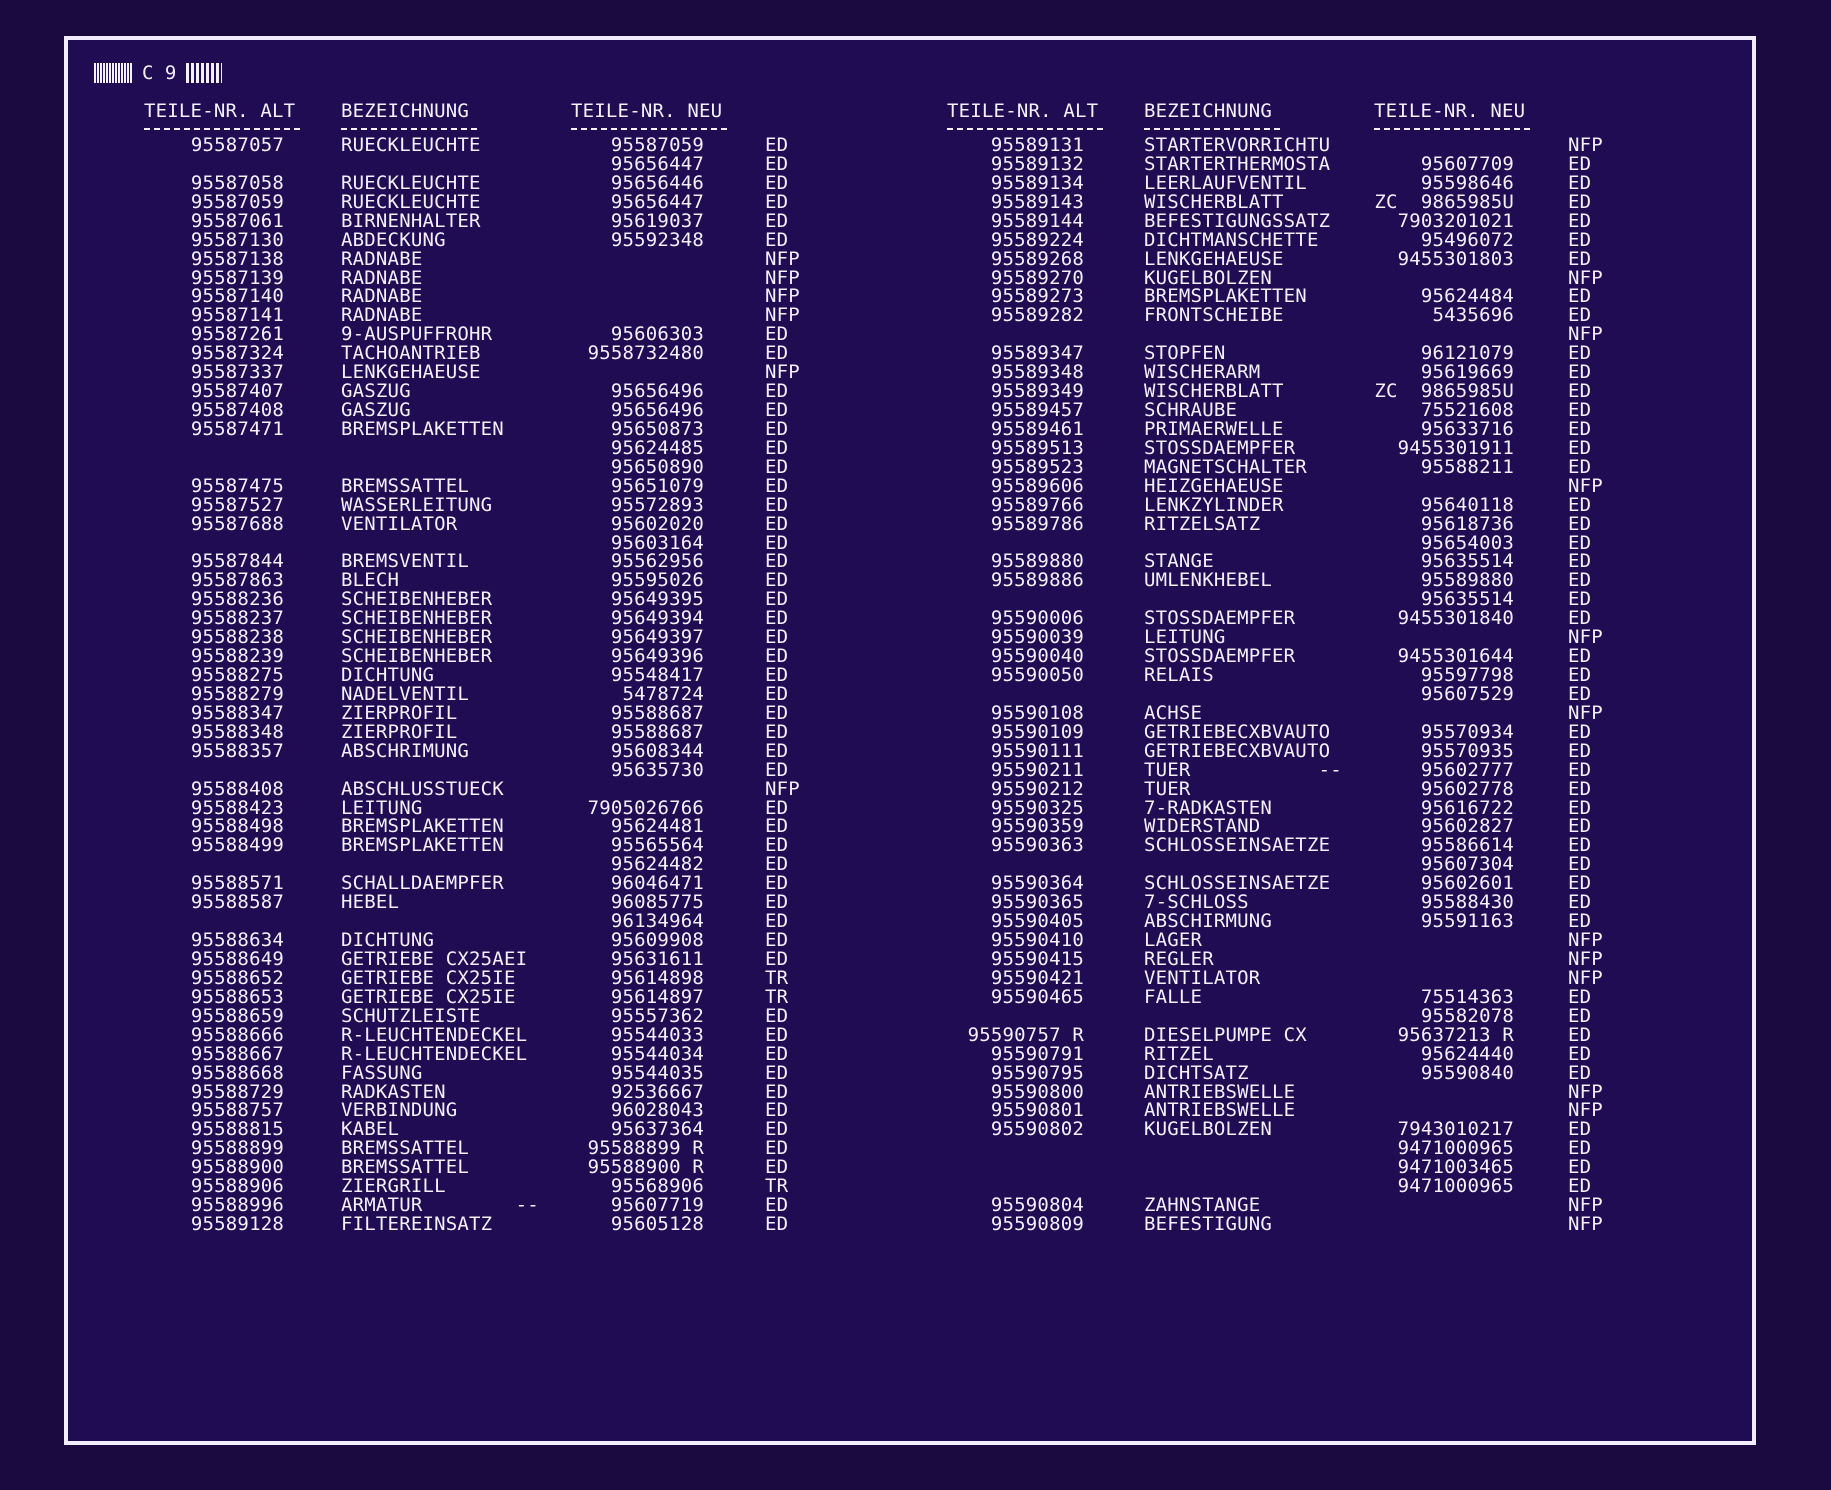  Describe the element at coordinates (657, 1053) in the screenshot. I see `teile-nr-neu-cell: 95544034` at that location.